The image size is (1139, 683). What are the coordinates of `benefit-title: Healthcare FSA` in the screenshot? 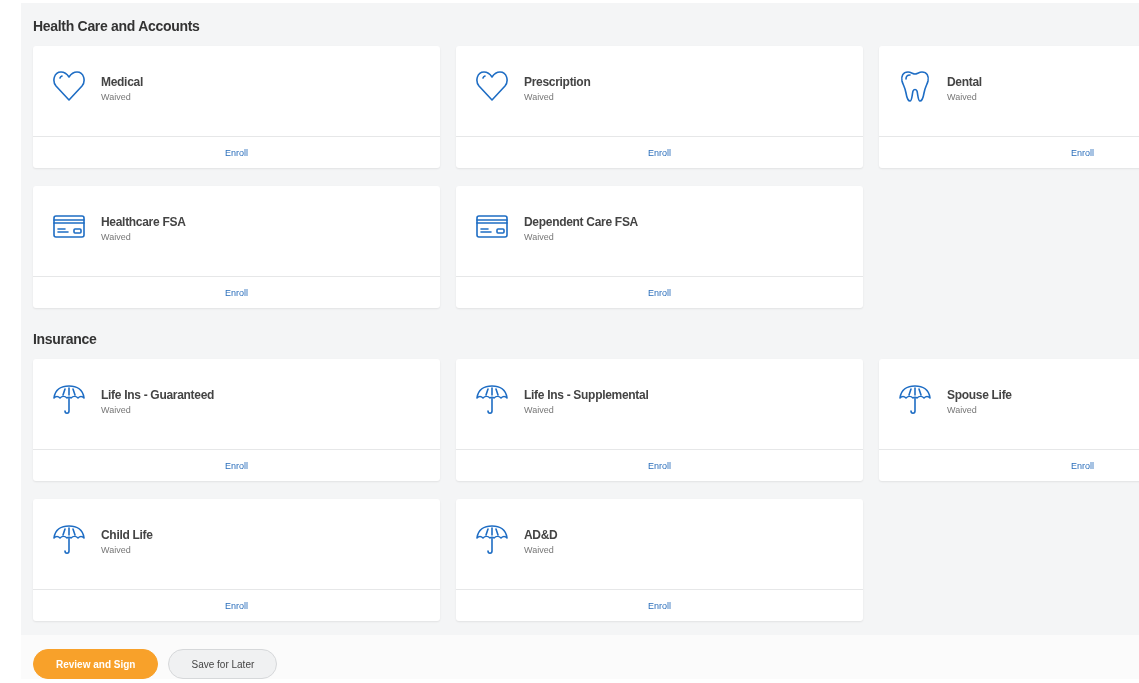 It's located at (143, 222).